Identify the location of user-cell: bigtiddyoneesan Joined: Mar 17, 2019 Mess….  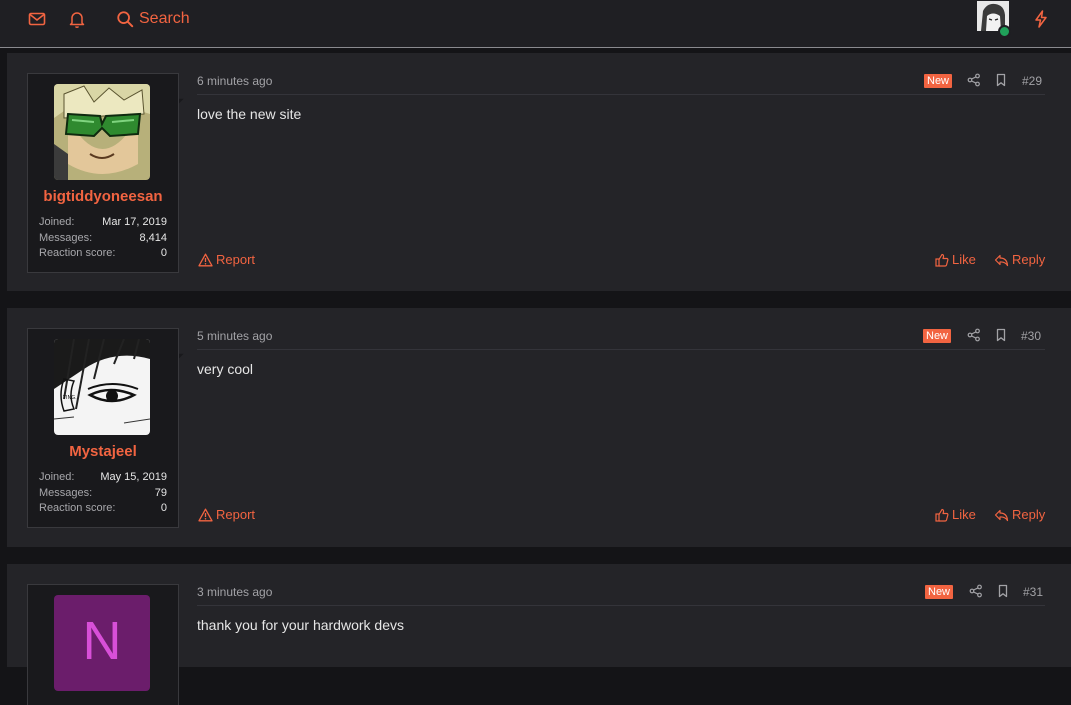
(103, 173).